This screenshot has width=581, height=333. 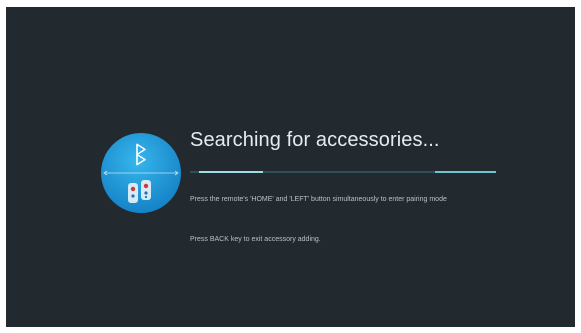 I want to click on bluetooth-pairing-graphic, so click(x=141, y=173).